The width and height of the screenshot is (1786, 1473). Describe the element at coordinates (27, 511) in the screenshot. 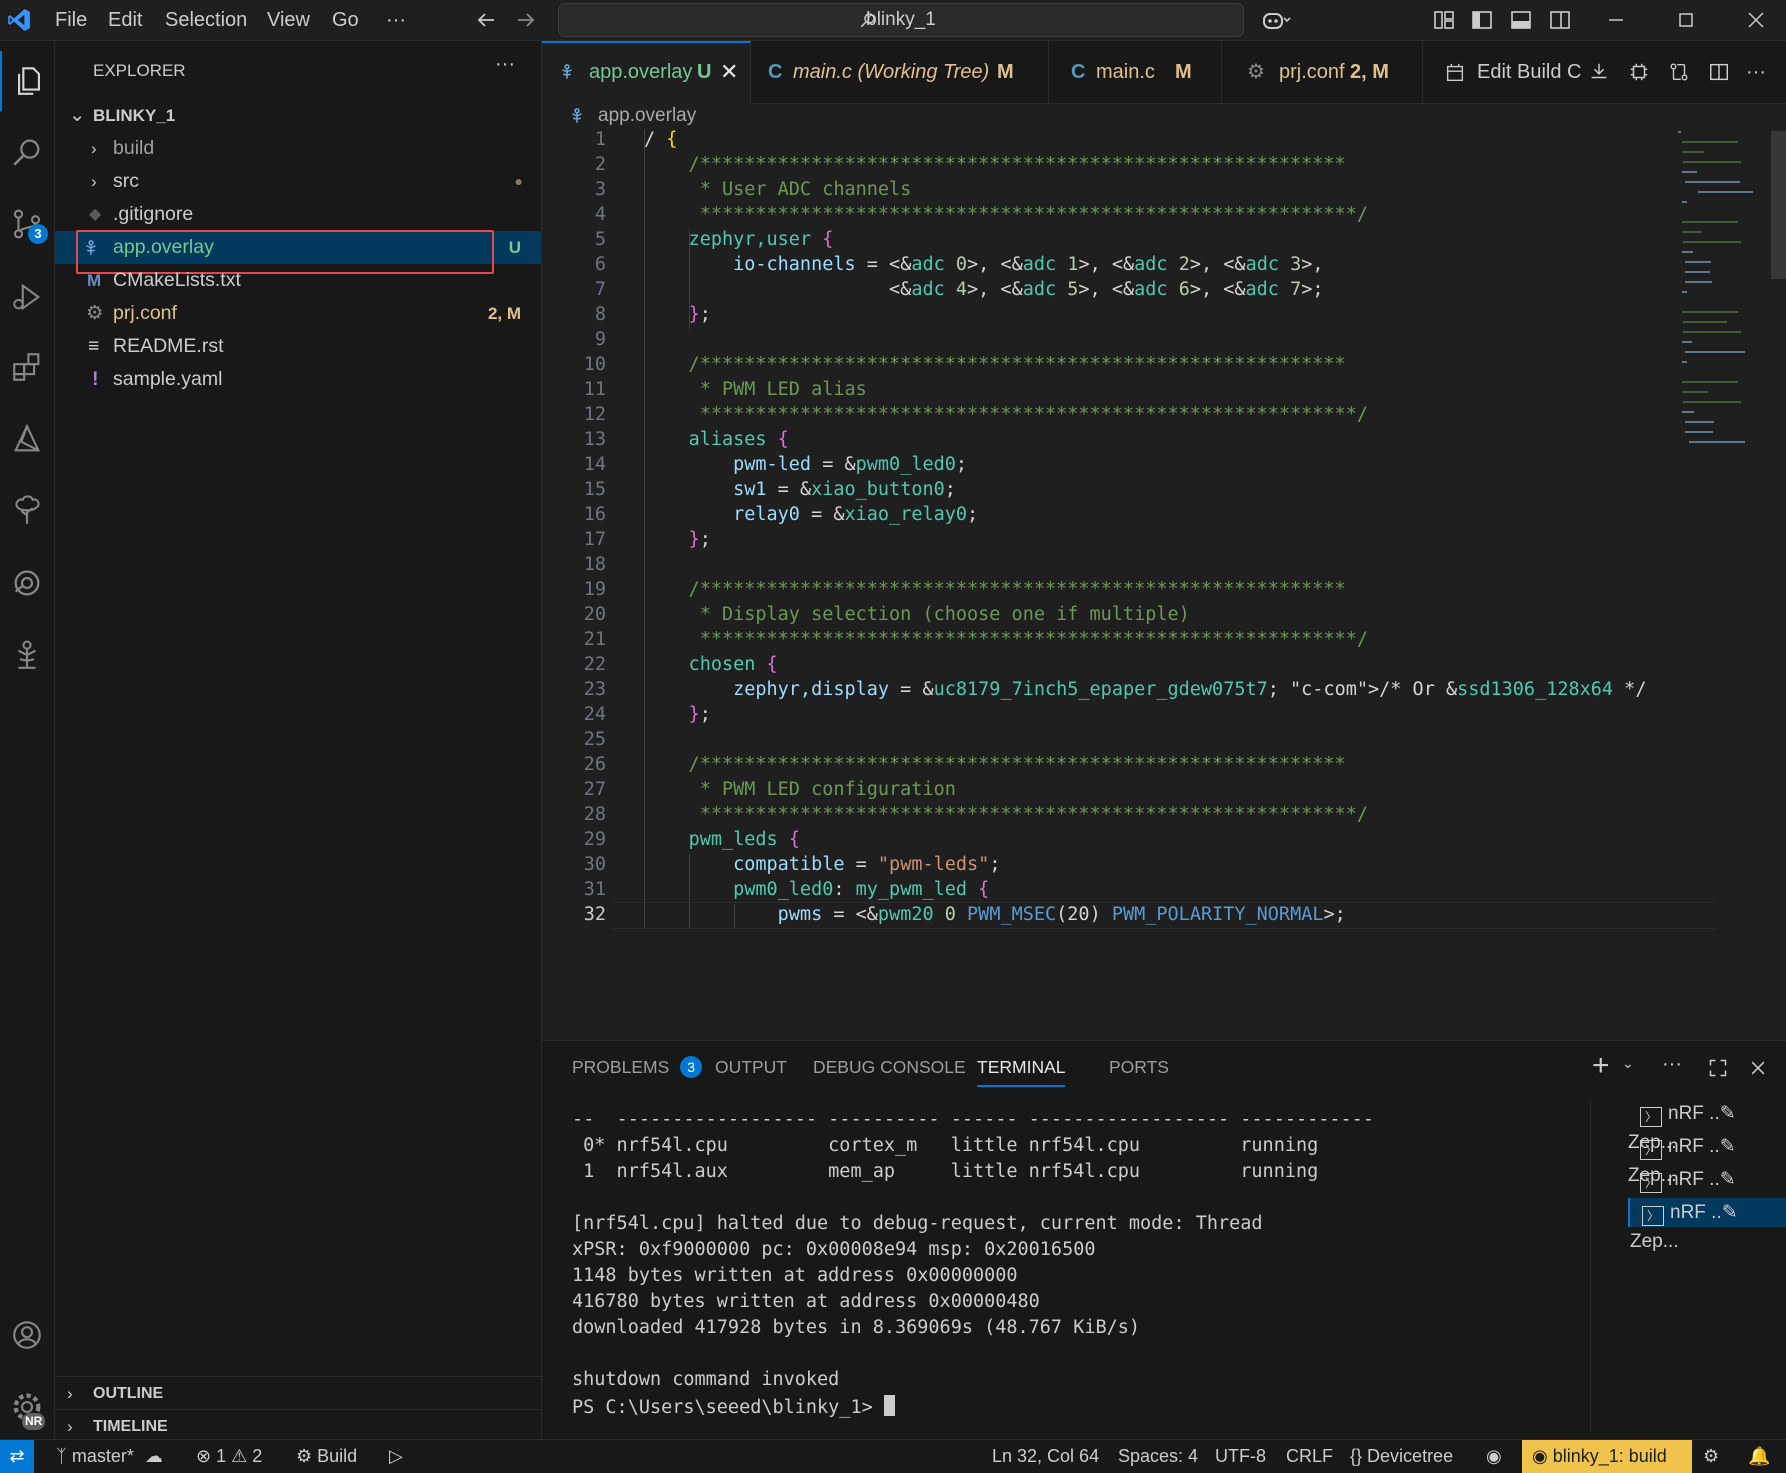

I see `activity-tree` at that location.